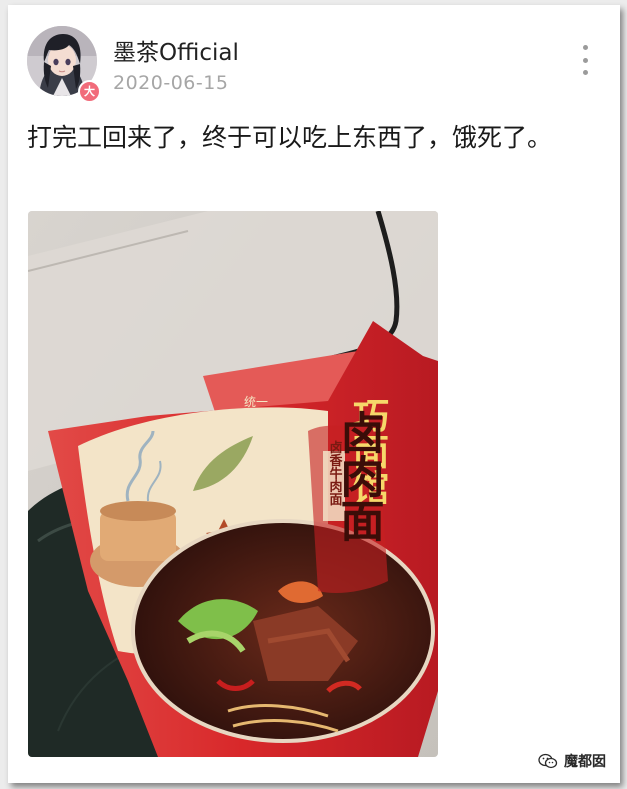 Image resolution: width=627 pixels, height=789 pixels. What do you see at coordinates (89, 91) in the screenshot?
I see `avatar-badge: 大` at bounding box center [89, 91].